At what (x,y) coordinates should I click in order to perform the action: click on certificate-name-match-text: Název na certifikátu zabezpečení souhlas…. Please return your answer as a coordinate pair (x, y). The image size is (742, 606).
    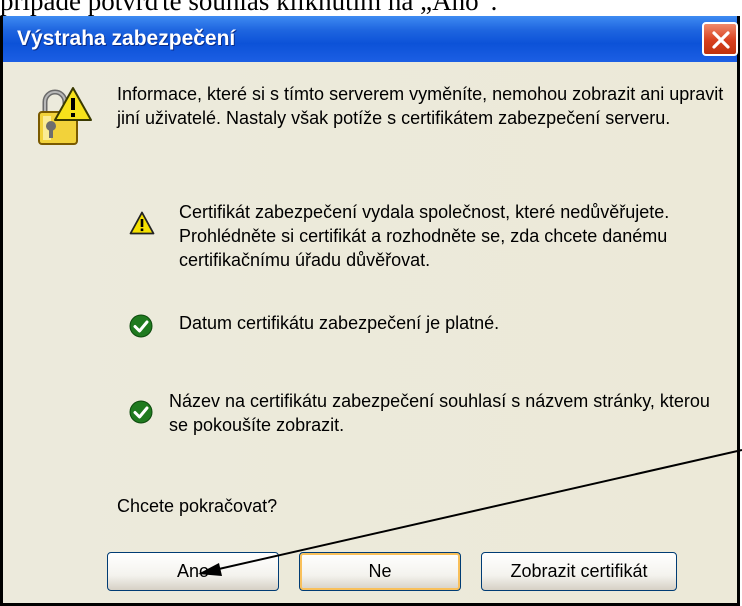
    Looking at the image, I should click on (439, 413).